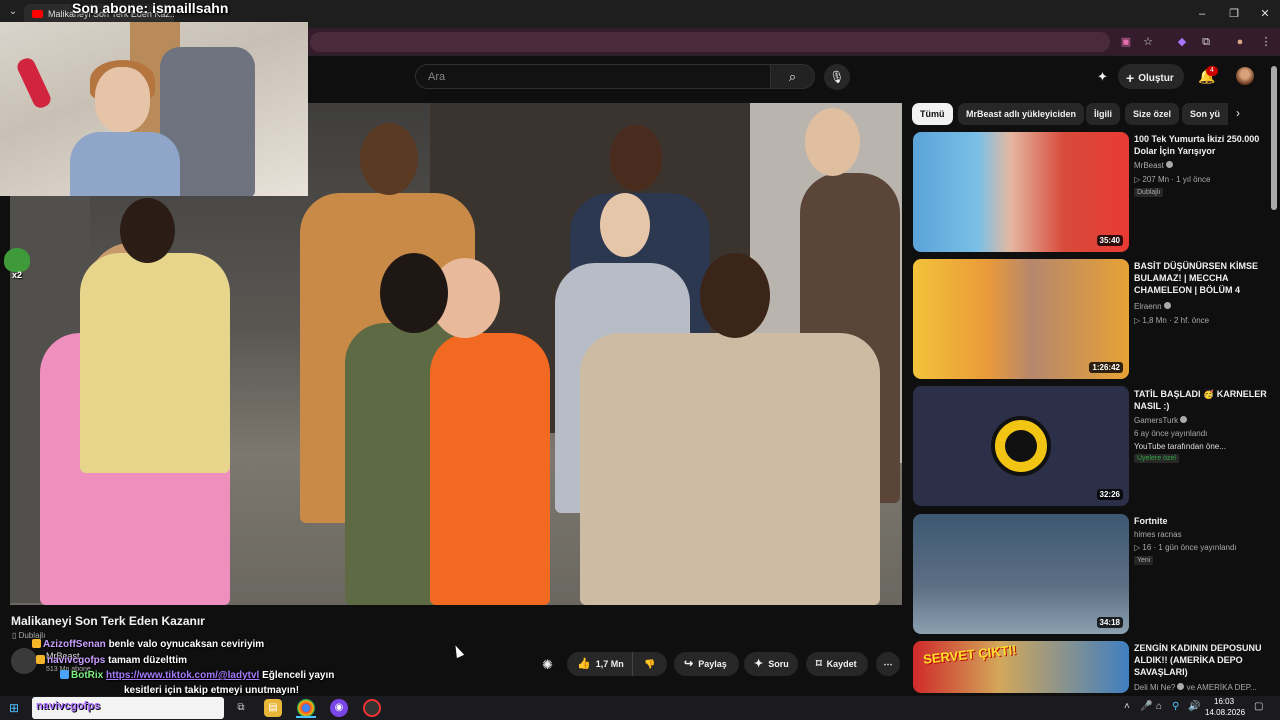  I want to click on chat-username: BotRix, so click(87, 675).